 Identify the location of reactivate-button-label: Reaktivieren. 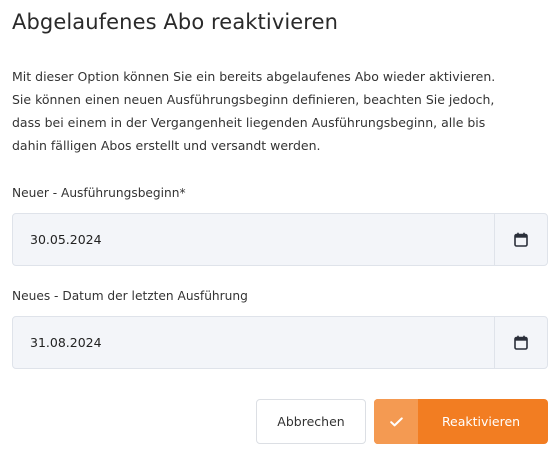
(481, 421).